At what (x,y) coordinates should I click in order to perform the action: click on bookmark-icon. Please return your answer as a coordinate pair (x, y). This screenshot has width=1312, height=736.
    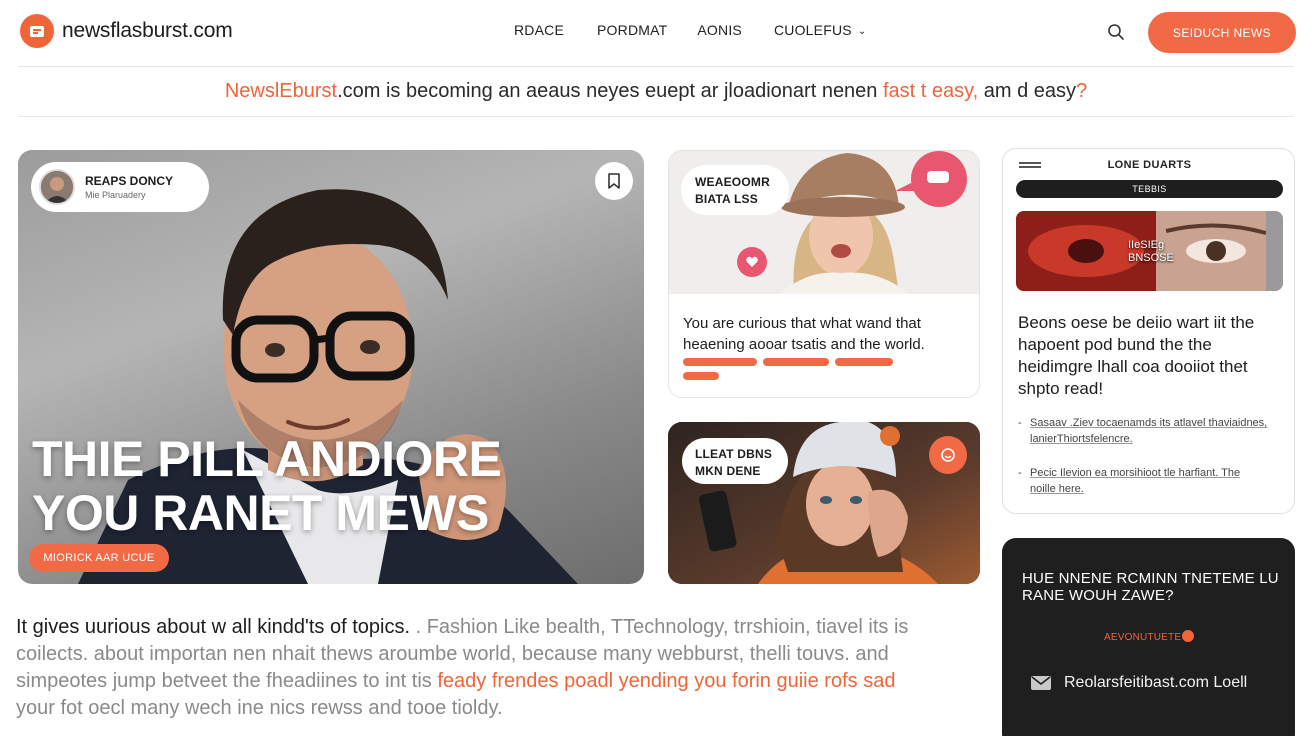
    Looking at the image, I should click on (614, 181).